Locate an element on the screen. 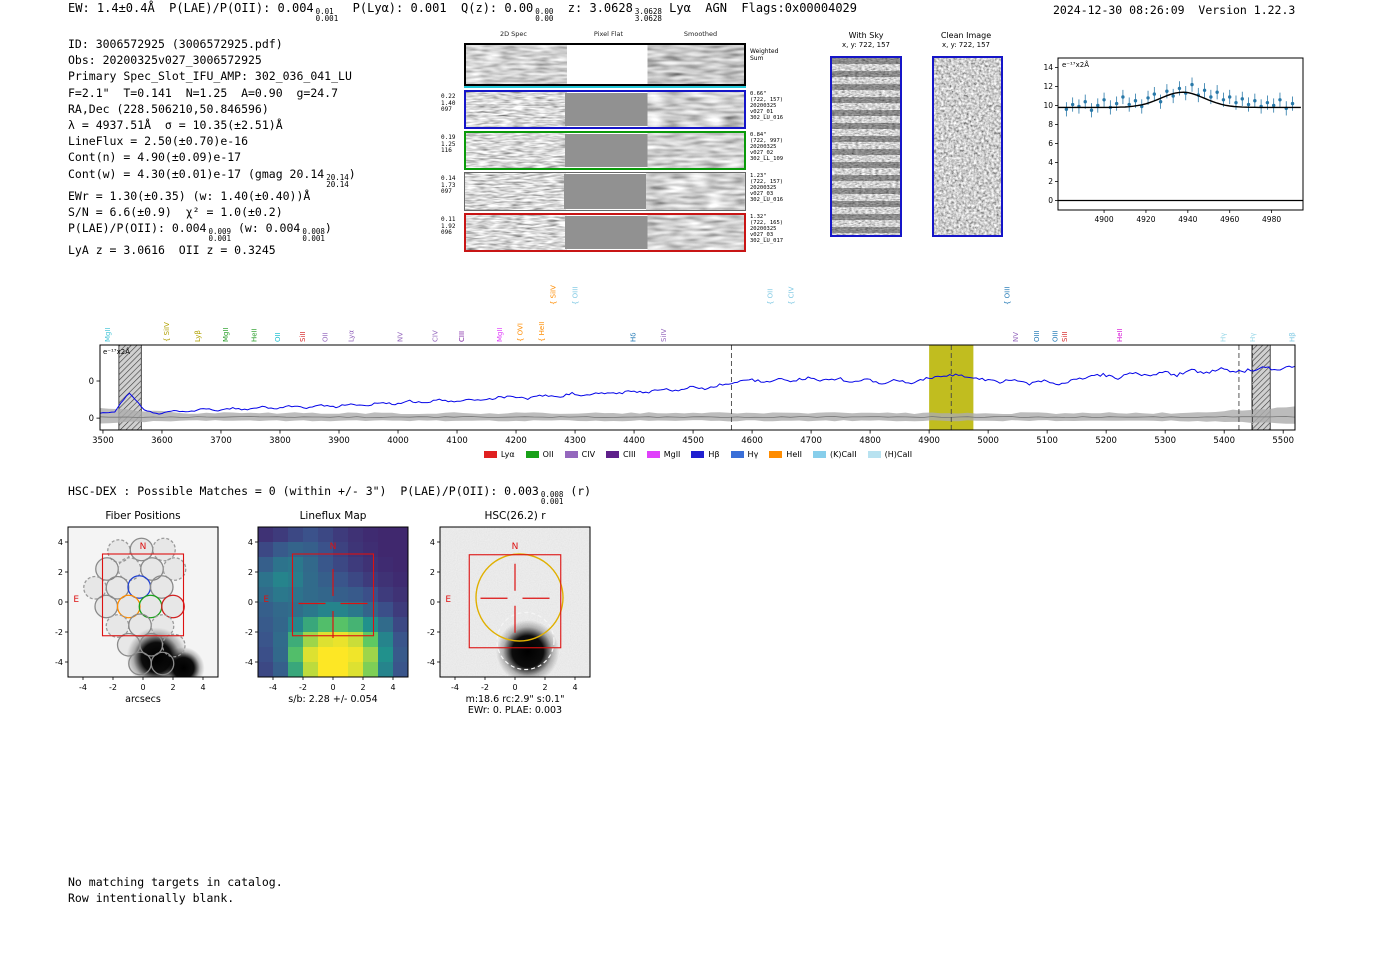  y-axis-label: e⁻¹⁷x2Å is located at coordinates (1075, 64).